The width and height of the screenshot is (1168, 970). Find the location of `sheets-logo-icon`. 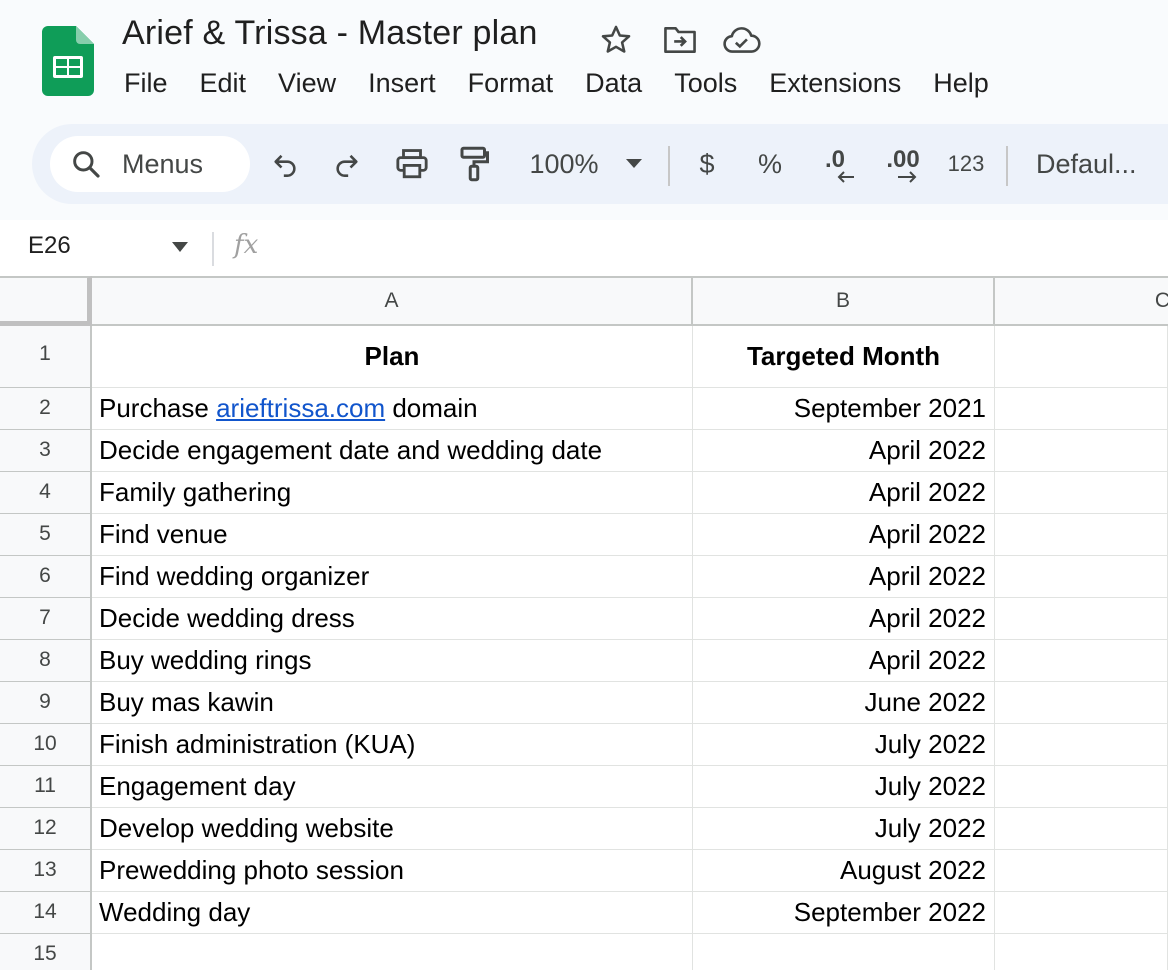

sheets-logo-icon is located at coordinates (68, 61).